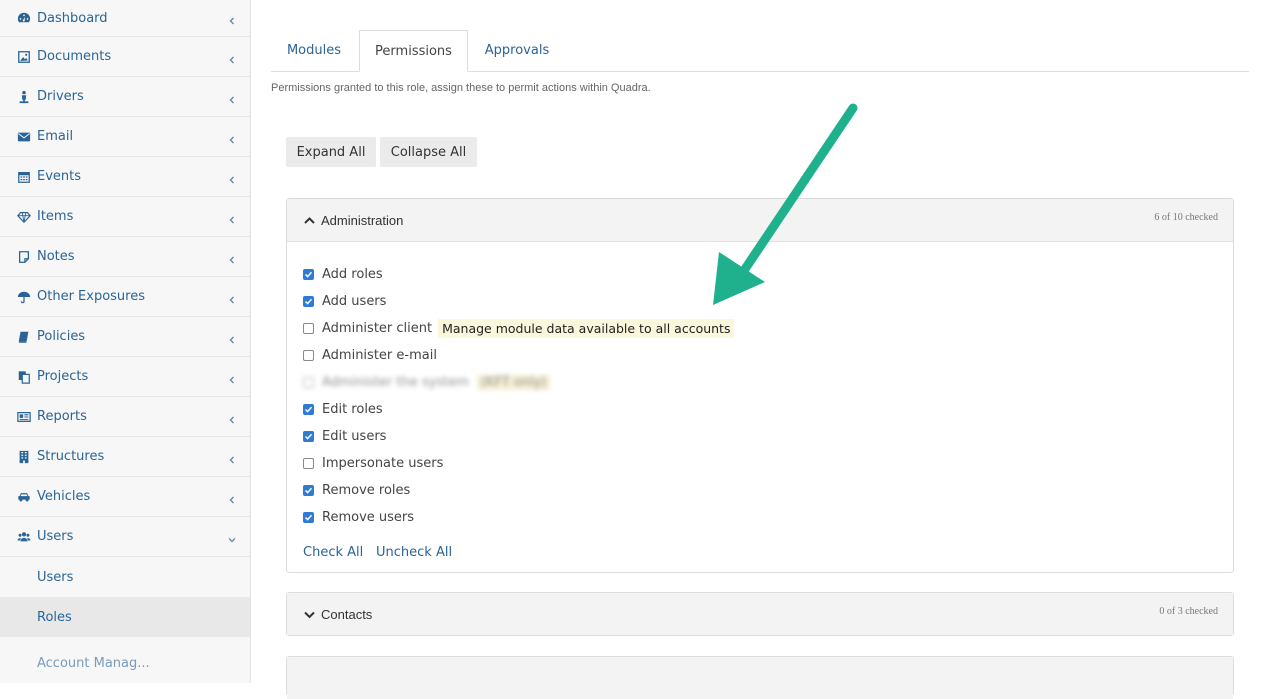 The width and height of the screenshot is (1288, 699). What do you see at coordinates (24, 57) in the screenshot?
I see `image-icon` at bounding box center [24, 57].